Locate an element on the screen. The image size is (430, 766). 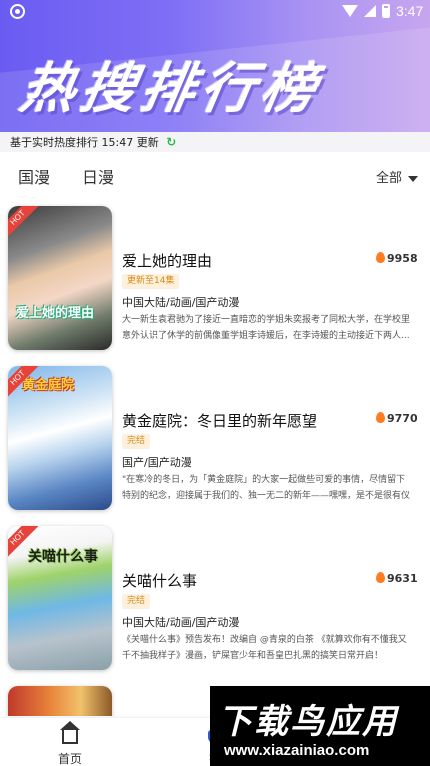
item-title: 爱上她的理由 is located at coordinates (167, 261).